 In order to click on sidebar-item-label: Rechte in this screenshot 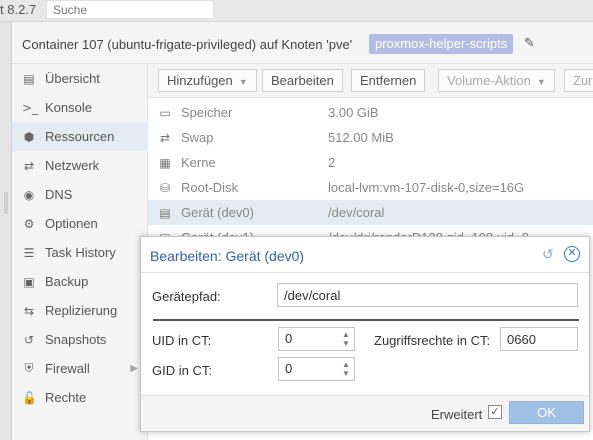, I will do `click(66, 397)`.